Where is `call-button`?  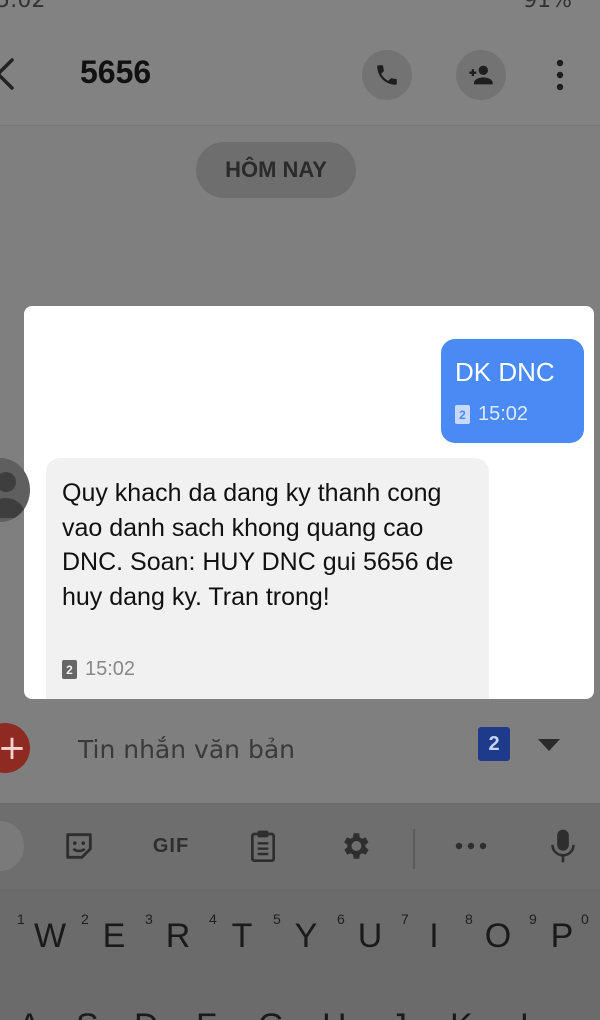
call-button is located at coordinates (387, 75).